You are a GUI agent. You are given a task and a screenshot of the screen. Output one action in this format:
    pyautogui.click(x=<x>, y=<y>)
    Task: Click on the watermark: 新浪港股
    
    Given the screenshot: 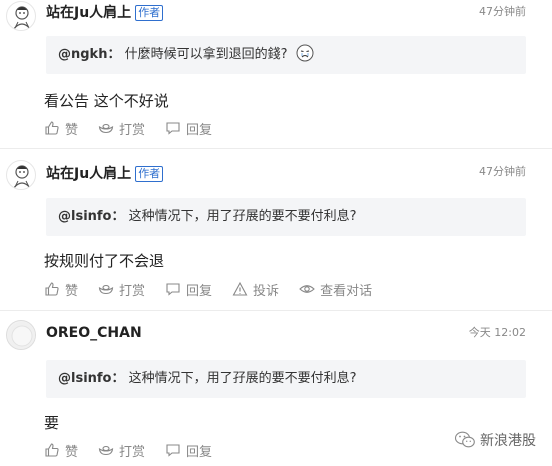 What is the action you would take?
    pyautogui.click(x=495, y=440)
    